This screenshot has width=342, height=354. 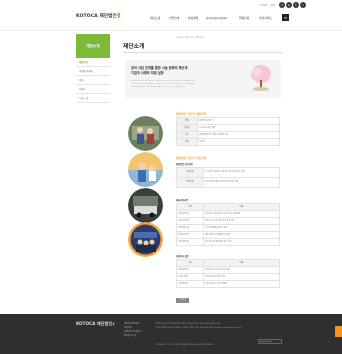 What do you see at coordinates (303, 5) in the screenshot?
I see `instagram-icon: i` at bounding box center [303, 5].